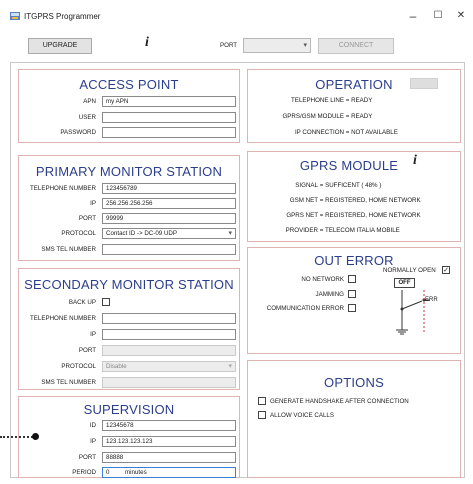 This screenshot has height=484, width=473. I want to click on upgrade-button: UPGRADE, so click(60, 46).